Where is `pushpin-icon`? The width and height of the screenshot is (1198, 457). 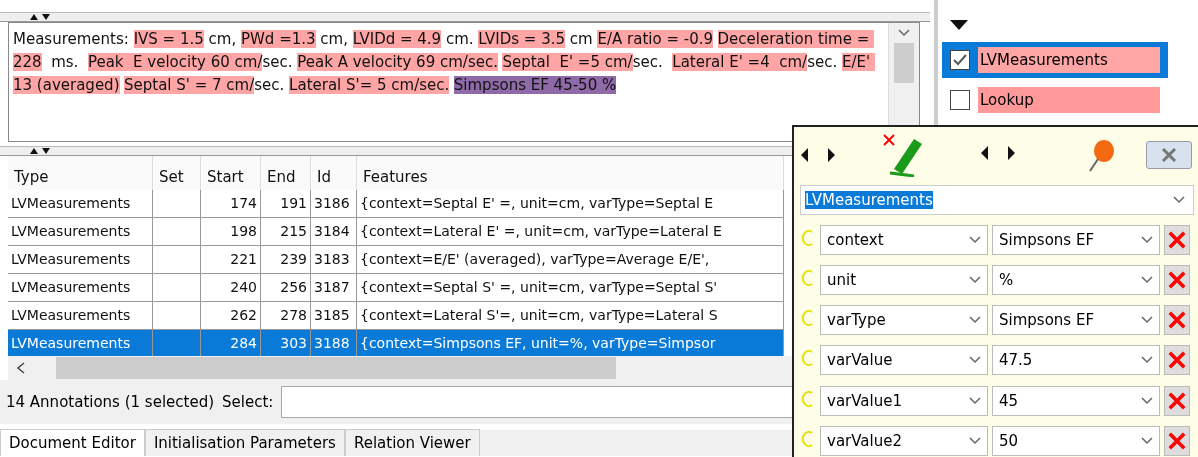
pushpin-icon is located at coordinates (1101, 155).